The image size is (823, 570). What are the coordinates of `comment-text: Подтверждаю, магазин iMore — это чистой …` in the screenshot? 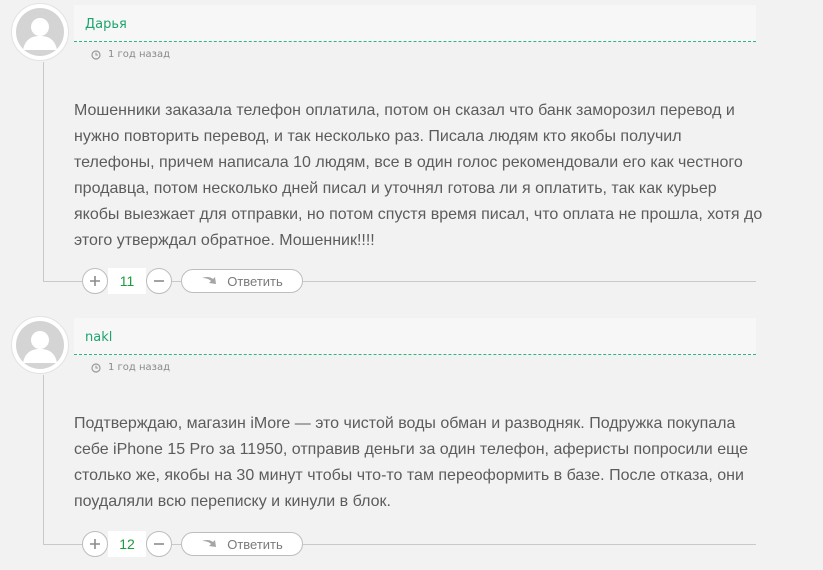 It's located at (411, 462).